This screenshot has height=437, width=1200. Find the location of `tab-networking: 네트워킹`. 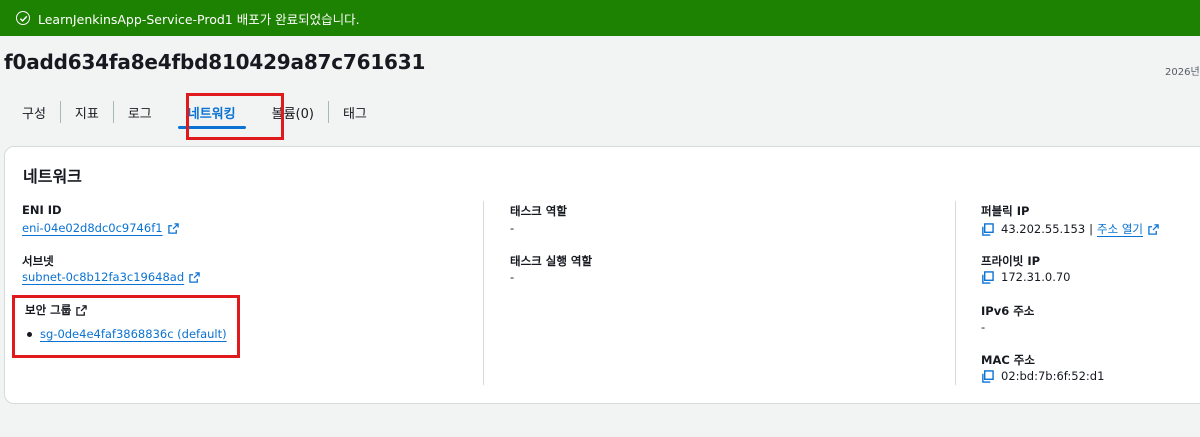

tab-networking: 네트워킹 is located at coordinates (212, 112).